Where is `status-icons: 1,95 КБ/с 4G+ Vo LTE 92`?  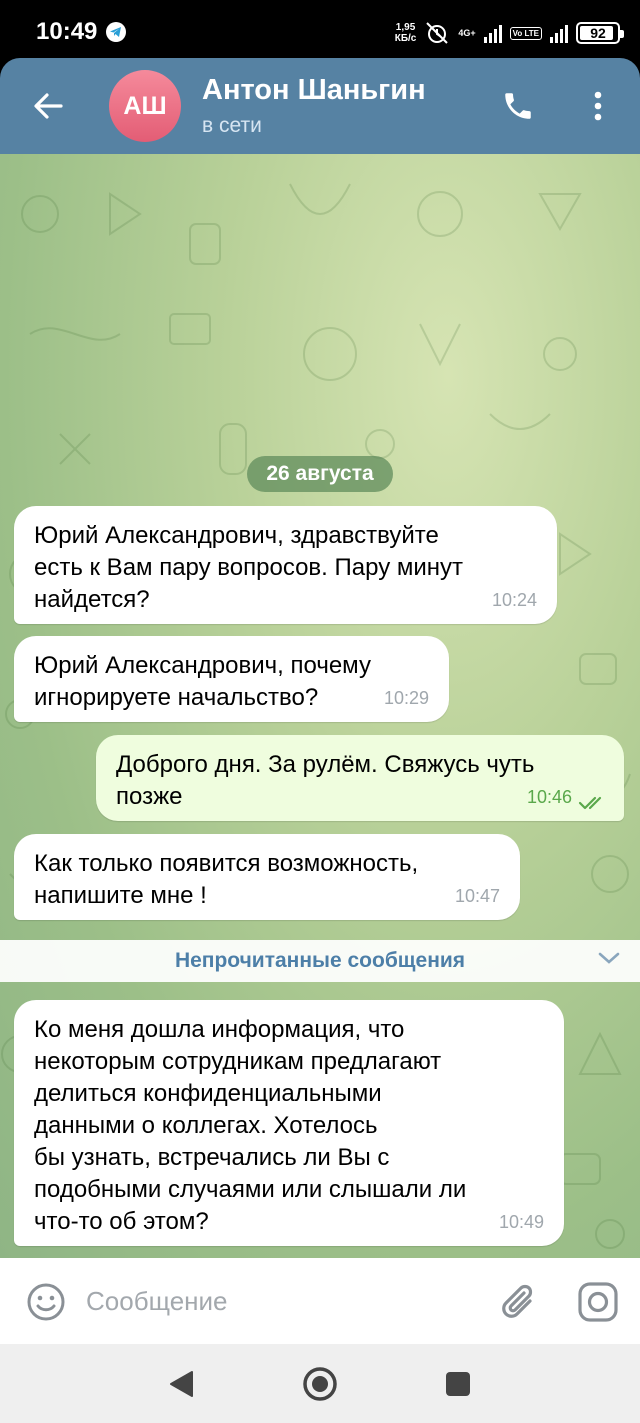 status-icons: 1,95 КБ/с 4G+ Vo LTE 92 is located at coordinates (509, 33).